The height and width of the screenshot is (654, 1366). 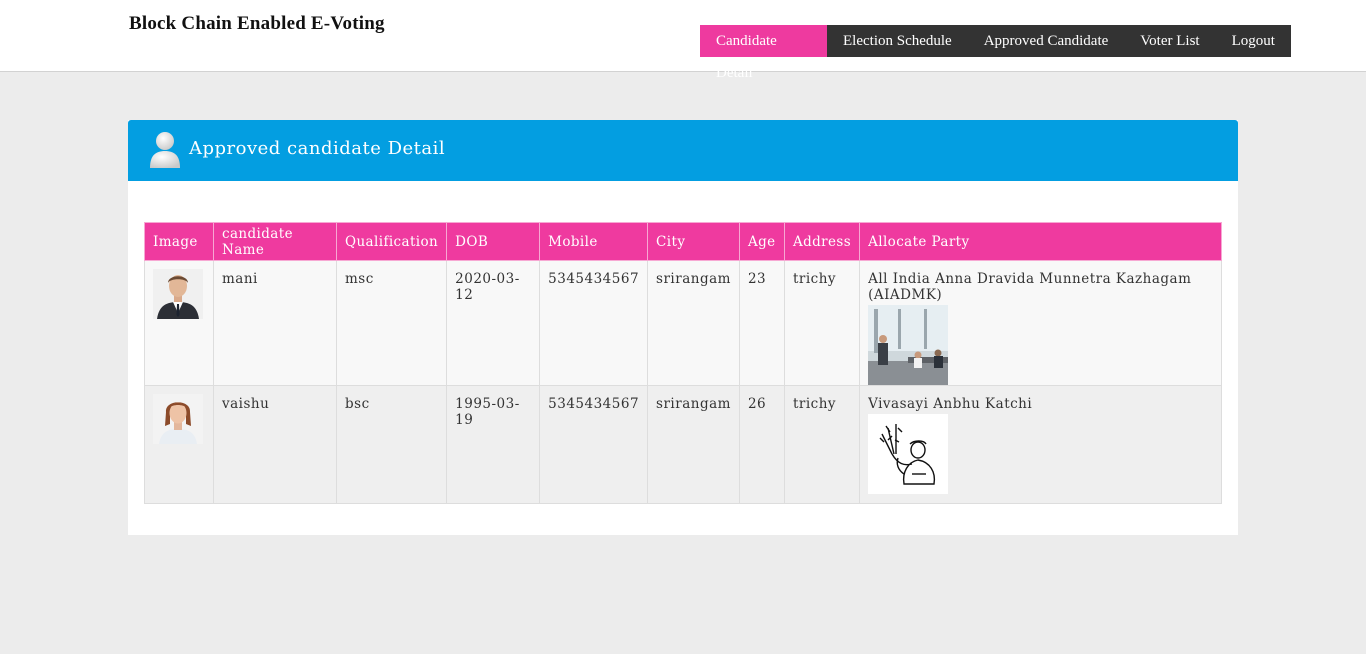 I want to click on nav-candidate-detail: Candidate Detail, so click(x=763, y=53).